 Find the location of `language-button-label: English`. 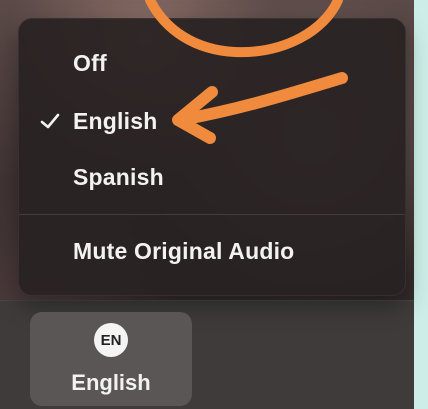

language-button-label: English is located at coordinates (111, 382).